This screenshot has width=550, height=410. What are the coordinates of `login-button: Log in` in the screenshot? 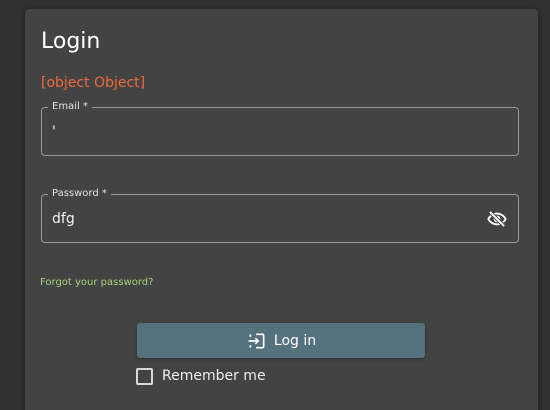 It's located at (281, 340).